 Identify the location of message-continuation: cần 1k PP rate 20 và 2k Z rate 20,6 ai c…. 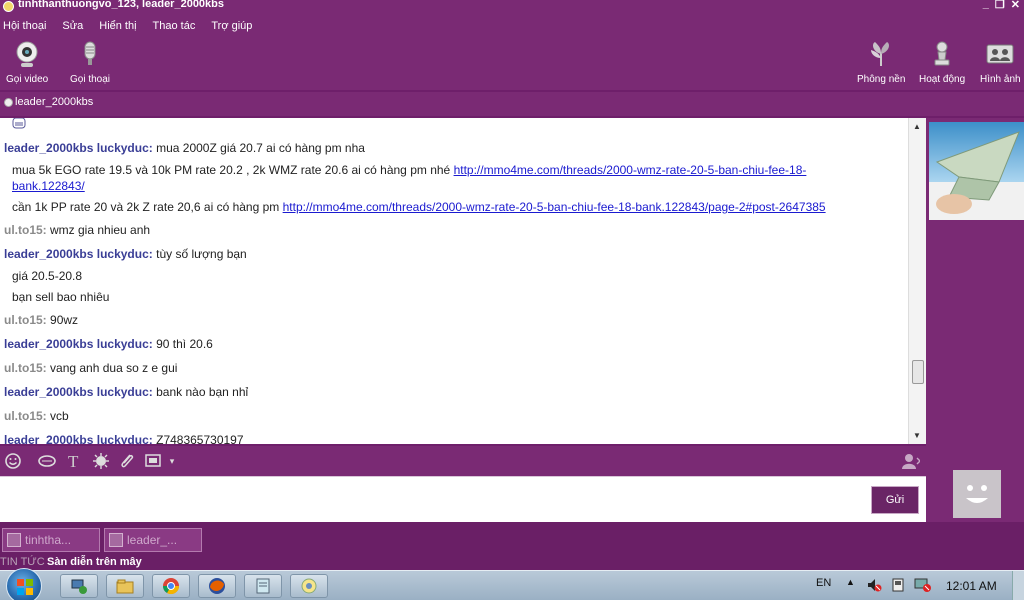
(452, 207).